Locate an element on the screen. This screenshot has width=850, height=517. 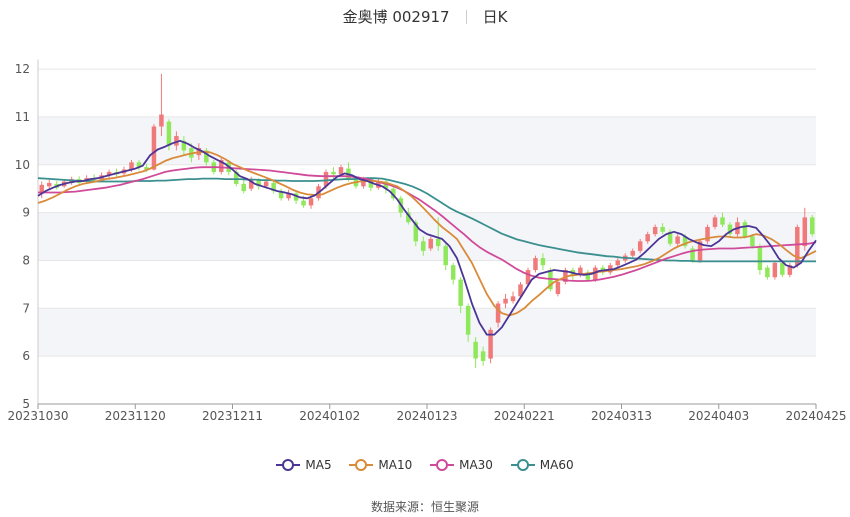
y-tick-label: 9 is located at coordinates (26, 213).